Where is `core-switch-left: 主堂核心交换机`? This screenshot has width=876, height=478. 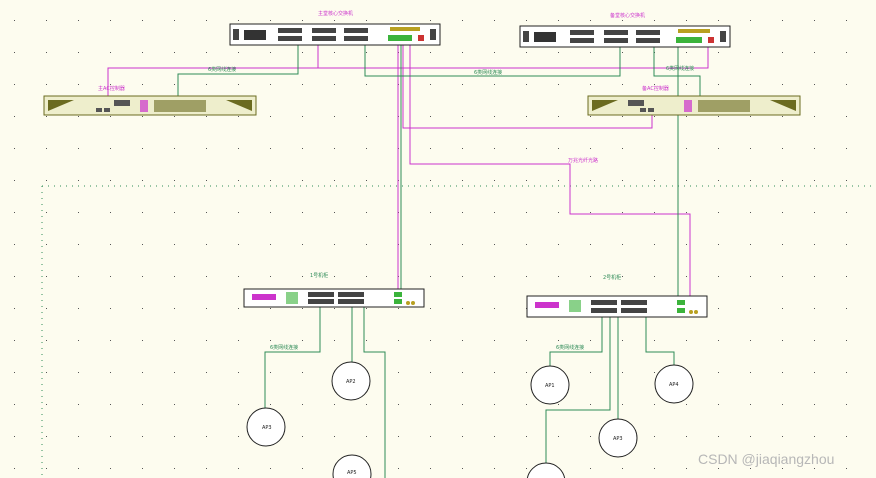 core-switch-left: 主堂核心交换机 is located at coordinates (335, 28).